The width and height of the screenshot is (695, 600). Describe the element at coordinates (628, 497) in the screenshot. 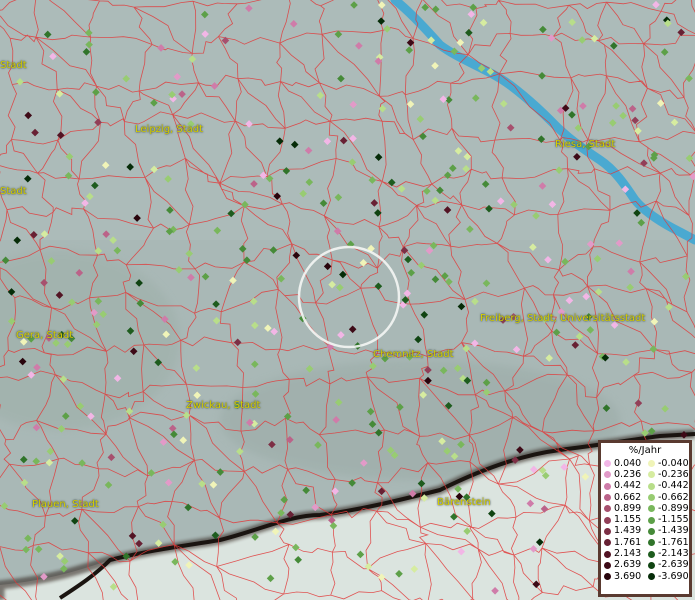

I see `legend-value: 0.662` at that location.